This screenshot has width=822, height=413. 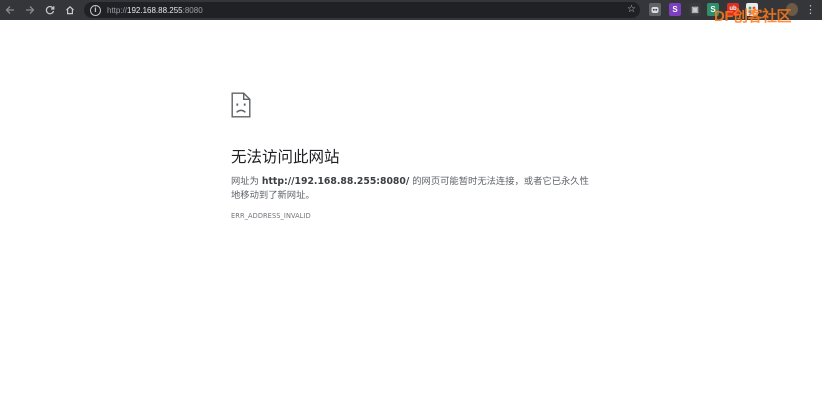 I want to click on error-title: 无法访问此网站, so click(x=285, y=157).